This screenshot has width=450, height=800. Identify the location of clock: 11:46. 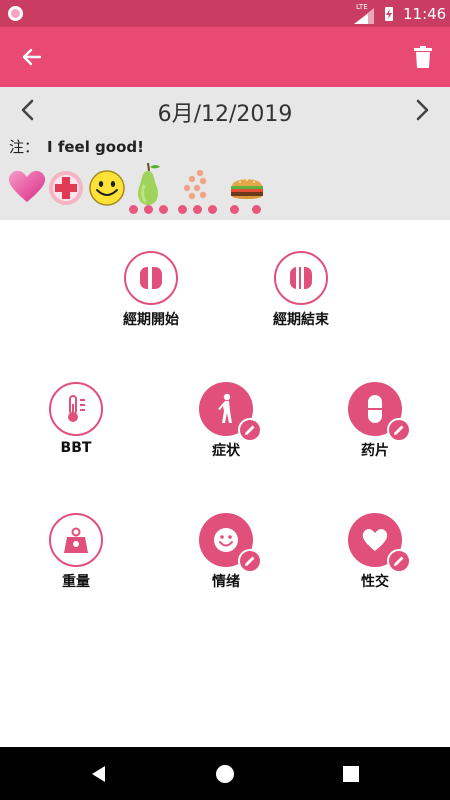
(425, 14).